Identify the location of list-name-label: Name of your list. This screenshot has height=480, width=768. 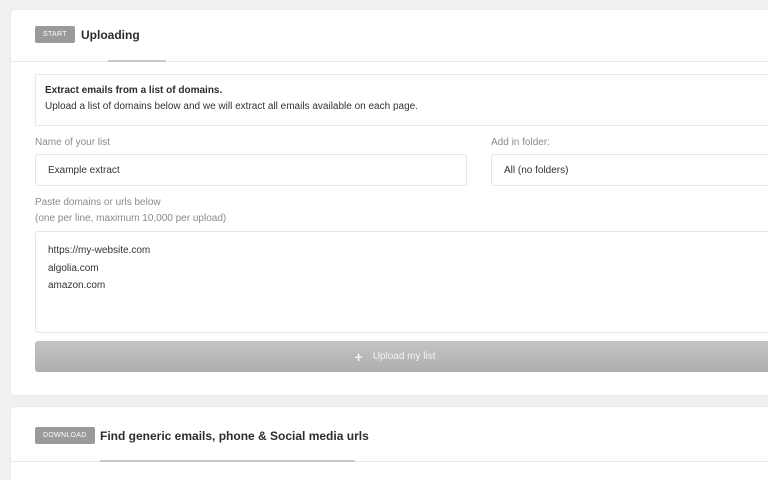
(73, 142).